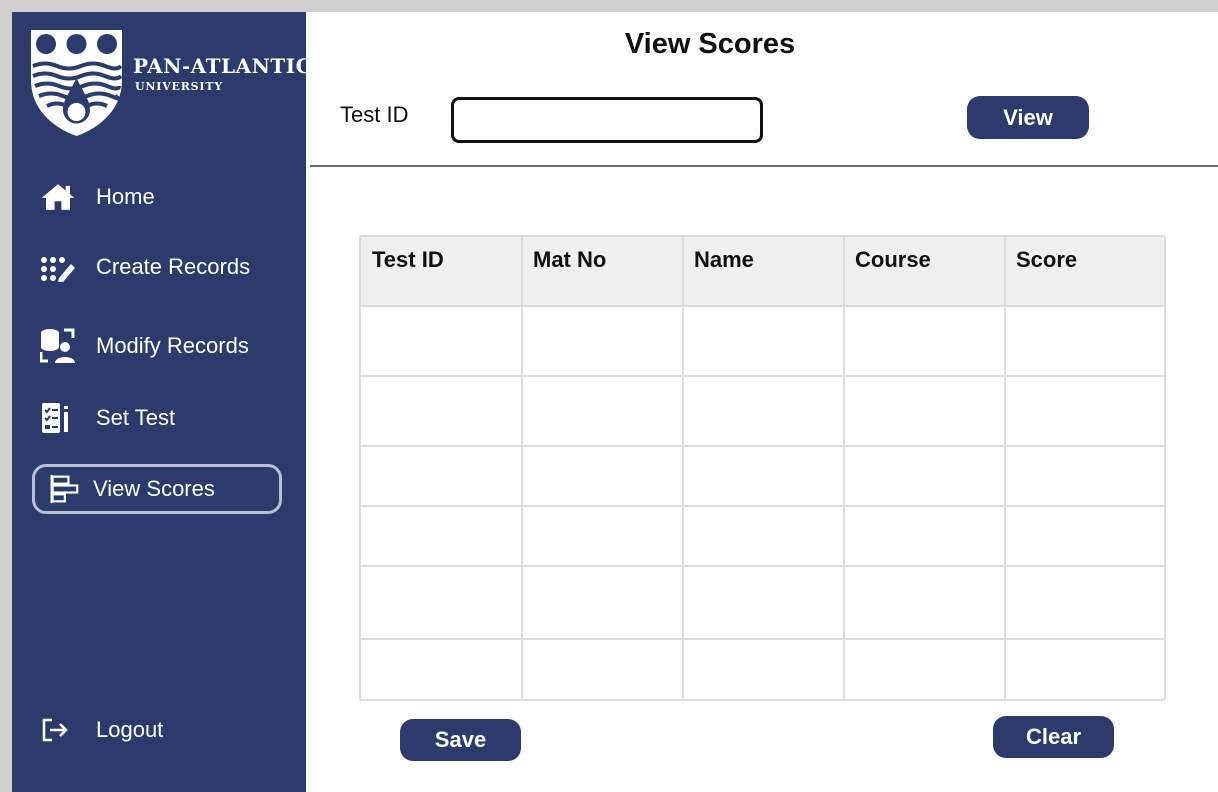 This screenshot has width=1218, height=792. Describe the element at coordinates (54, 346) in the screenshot. I see `modify-records-icon` at that location.